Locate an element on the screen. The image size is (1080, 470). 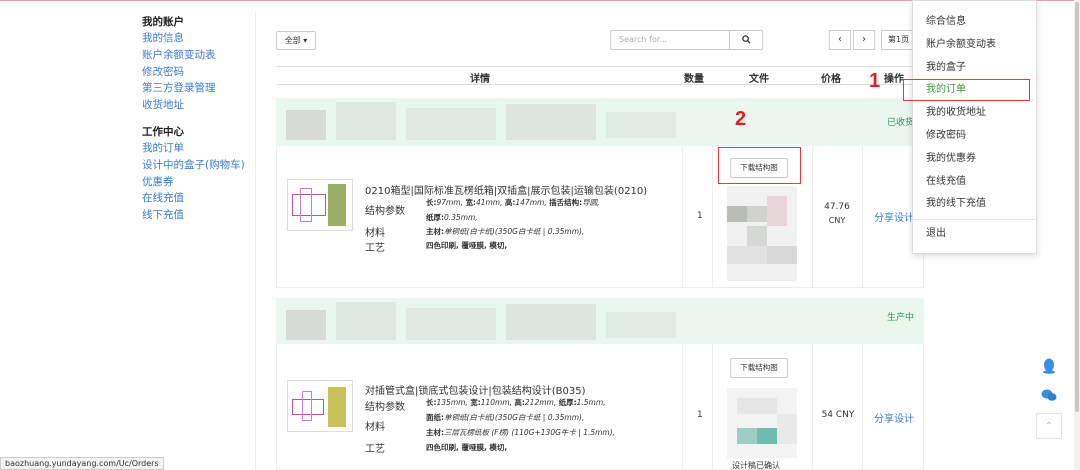
sidebar-item-cart: 设计中的盒子(购物车) is located at coordinates (202, 165).